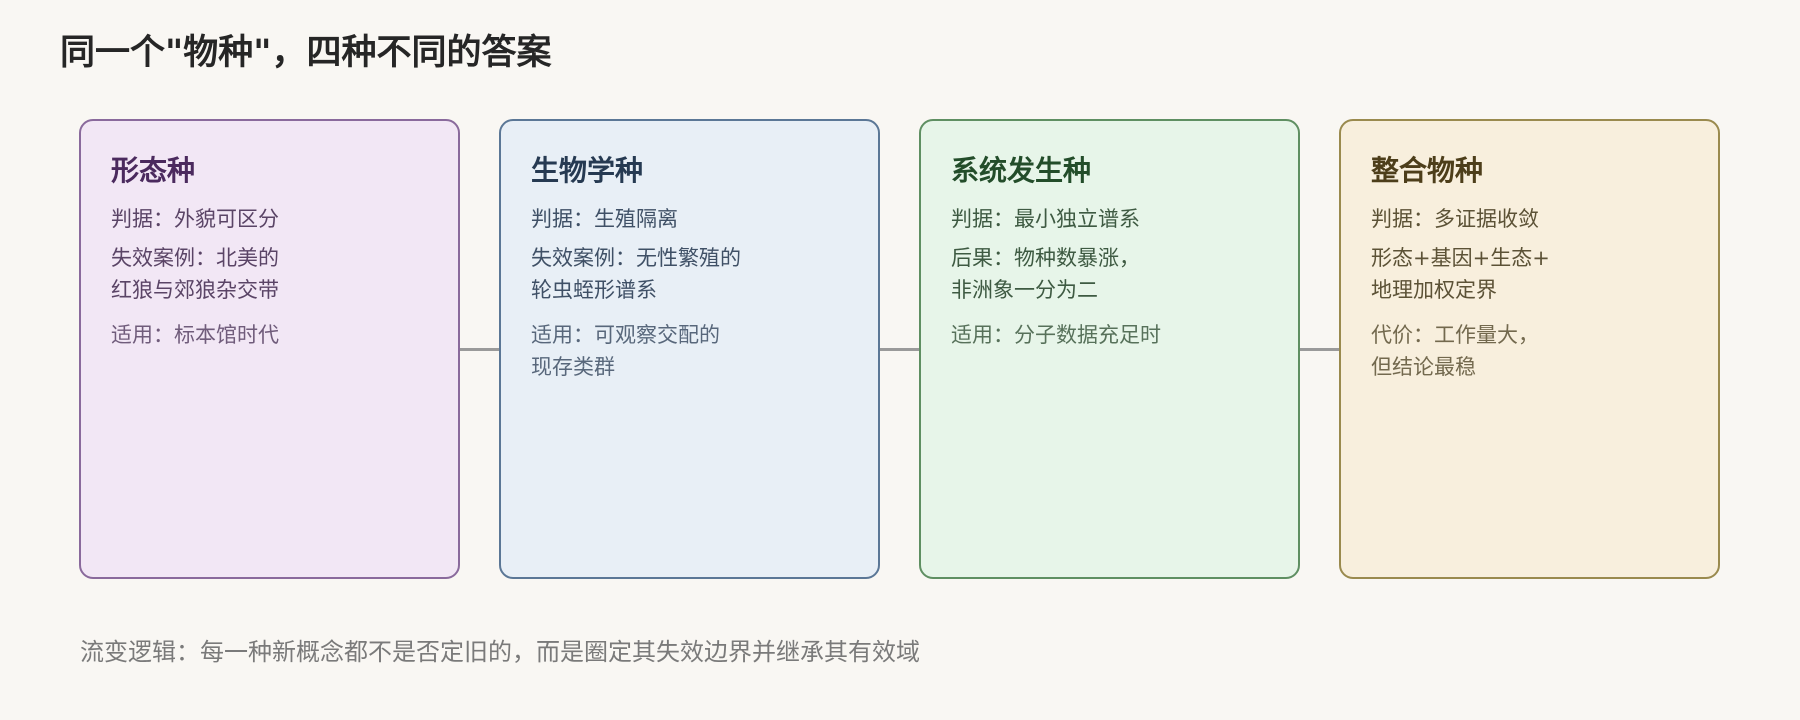 Image resolution: width=1800 pixels, height=720 pixels. What do you see at coordinates (195, 219) in the screenshot?
I see `card-criterion: 判据：外貌可区分` at bounding box center [195, 219].